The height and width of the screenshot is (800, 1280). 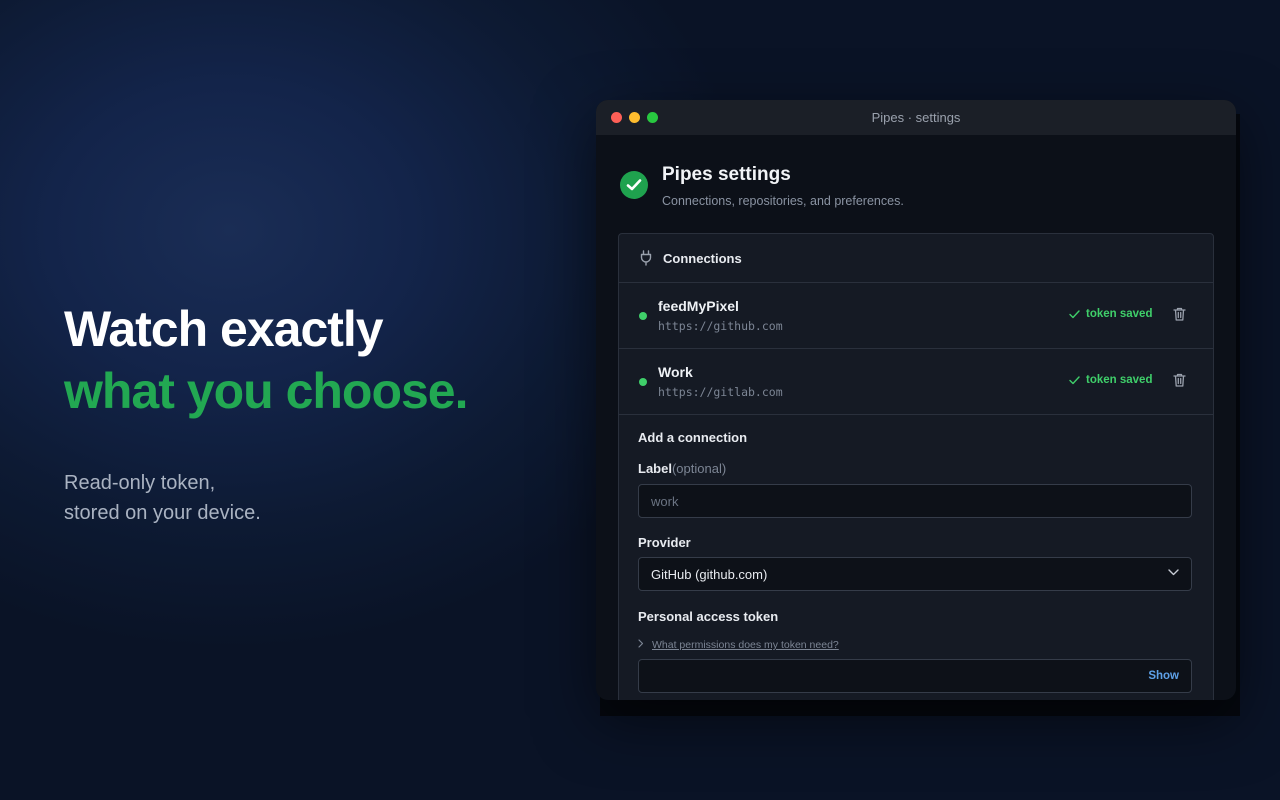 I want to click on label-input-box, so click(x=915, y=501).